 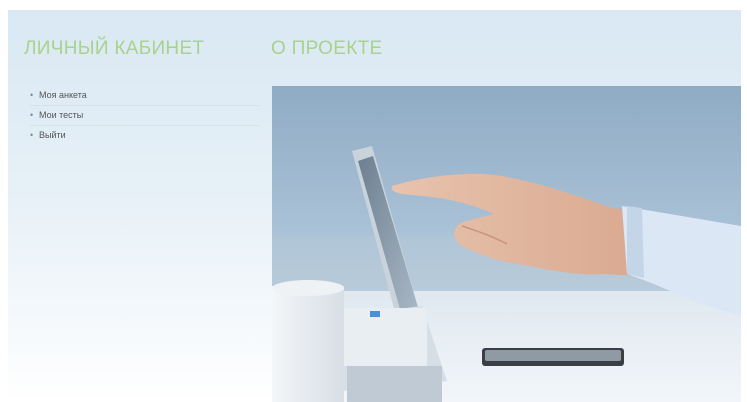 I want to click on sidebar-item-my-profile: • Моя анкета, so click(x=145, y=96).